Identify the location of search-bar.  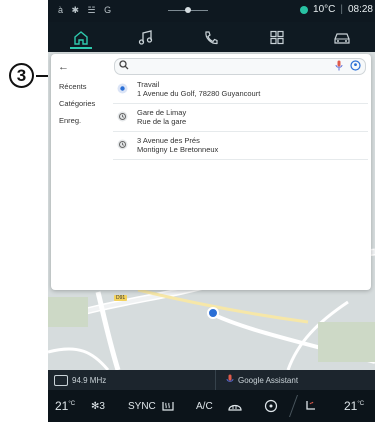
(240, 66).